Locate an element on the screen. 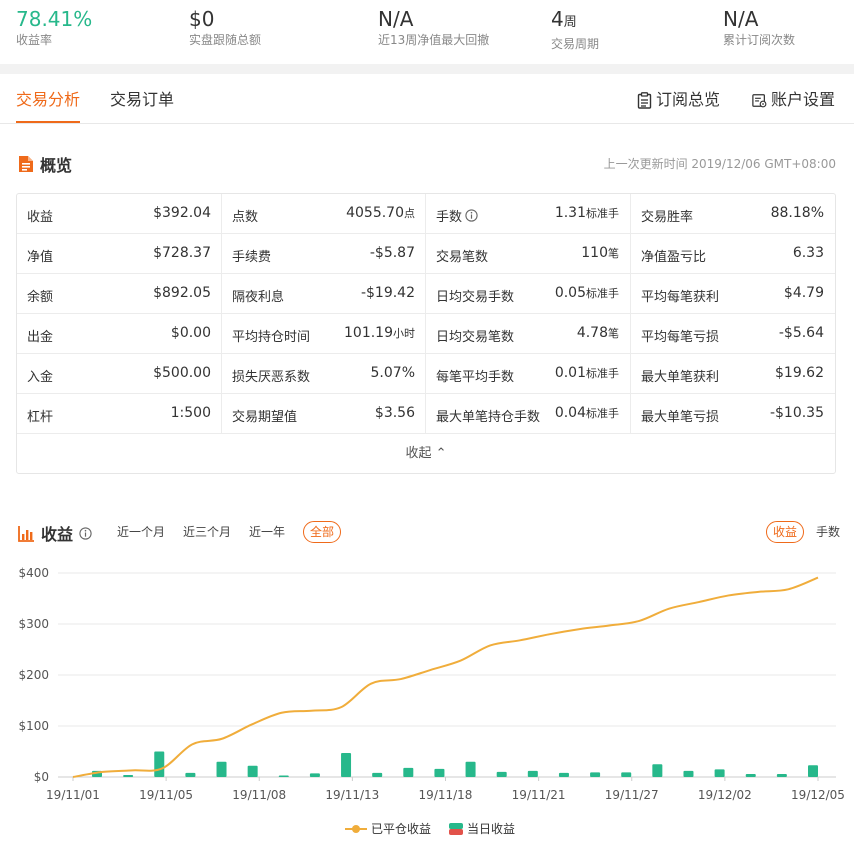  x-tick-label: 19/11/18 is located at coordinates (446, 795).